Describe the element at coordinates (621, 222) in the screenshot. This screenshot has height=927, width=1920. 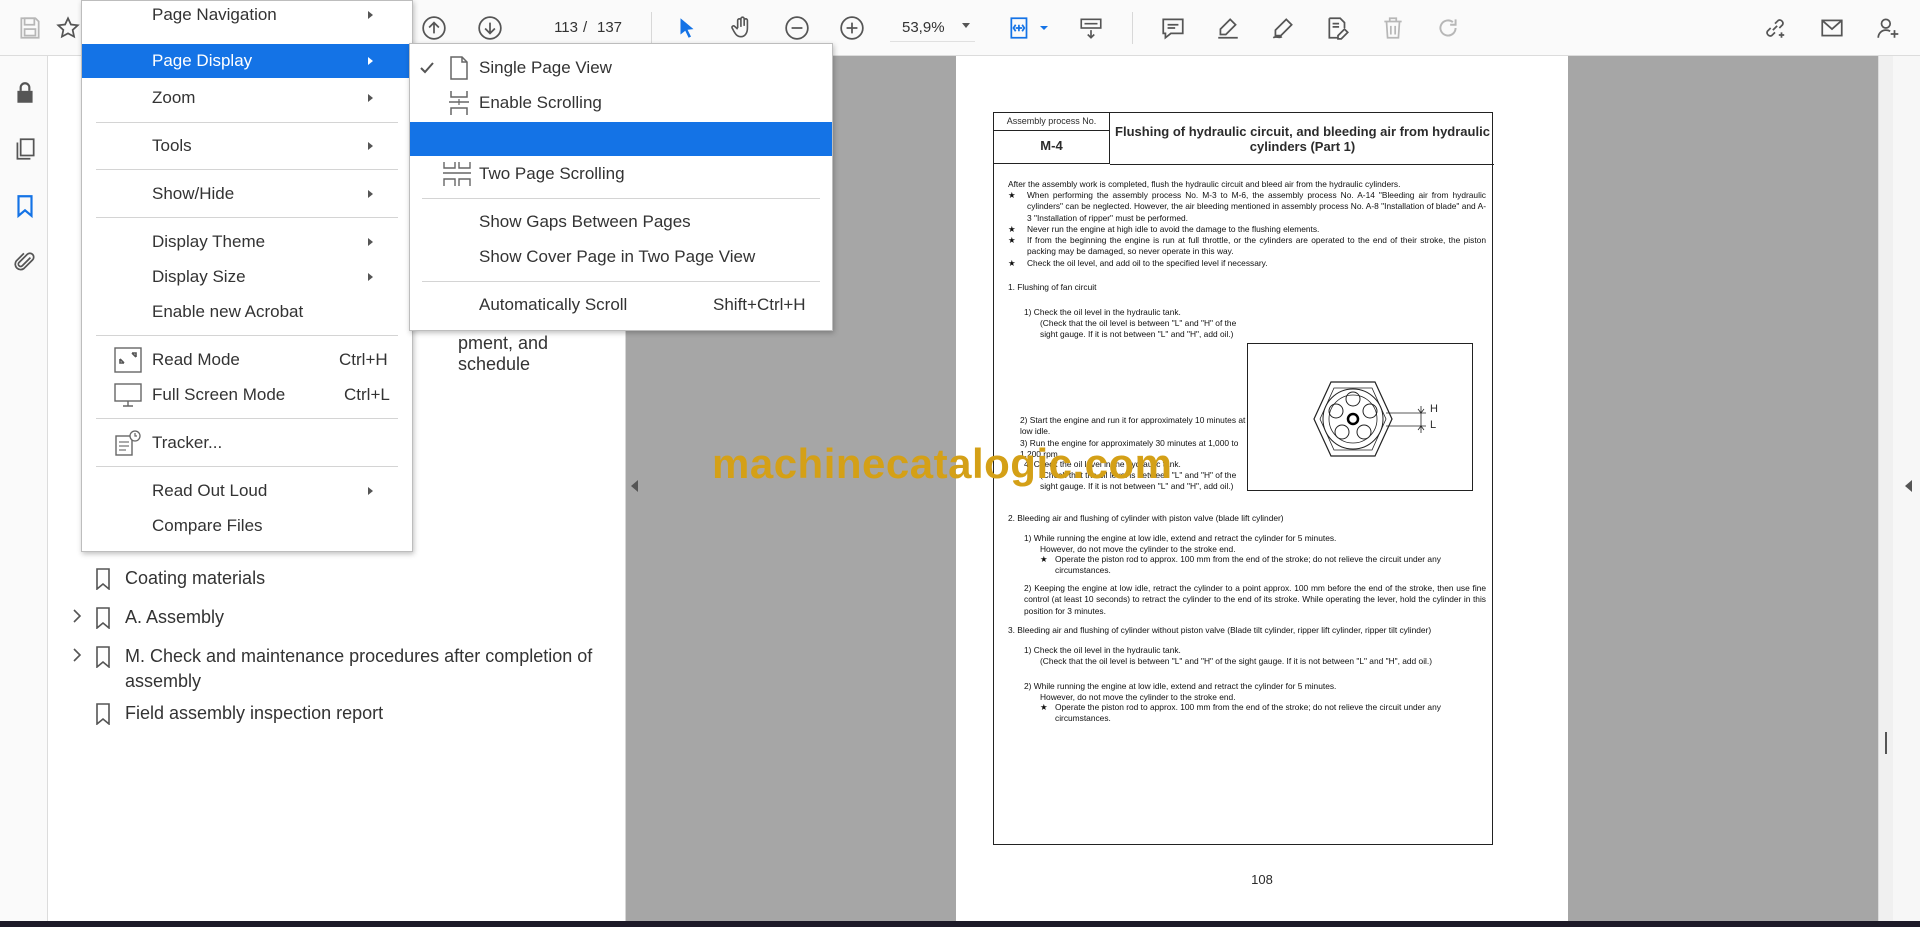
I see `menu-item-show-gaps: Show Gaps Between Pages` at that location.